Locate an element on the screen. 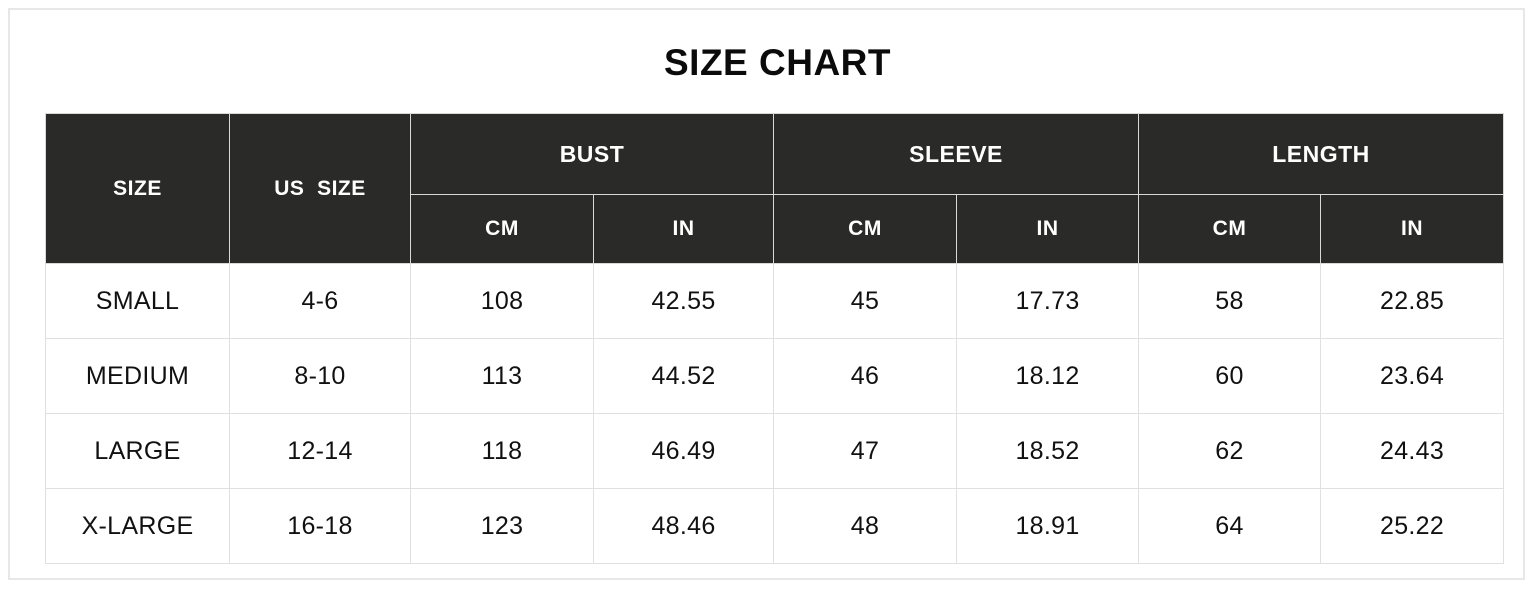 The width and height of the screenshot is (1535, 591). column-header-size: SIZE is located at coordinates (137, 188).